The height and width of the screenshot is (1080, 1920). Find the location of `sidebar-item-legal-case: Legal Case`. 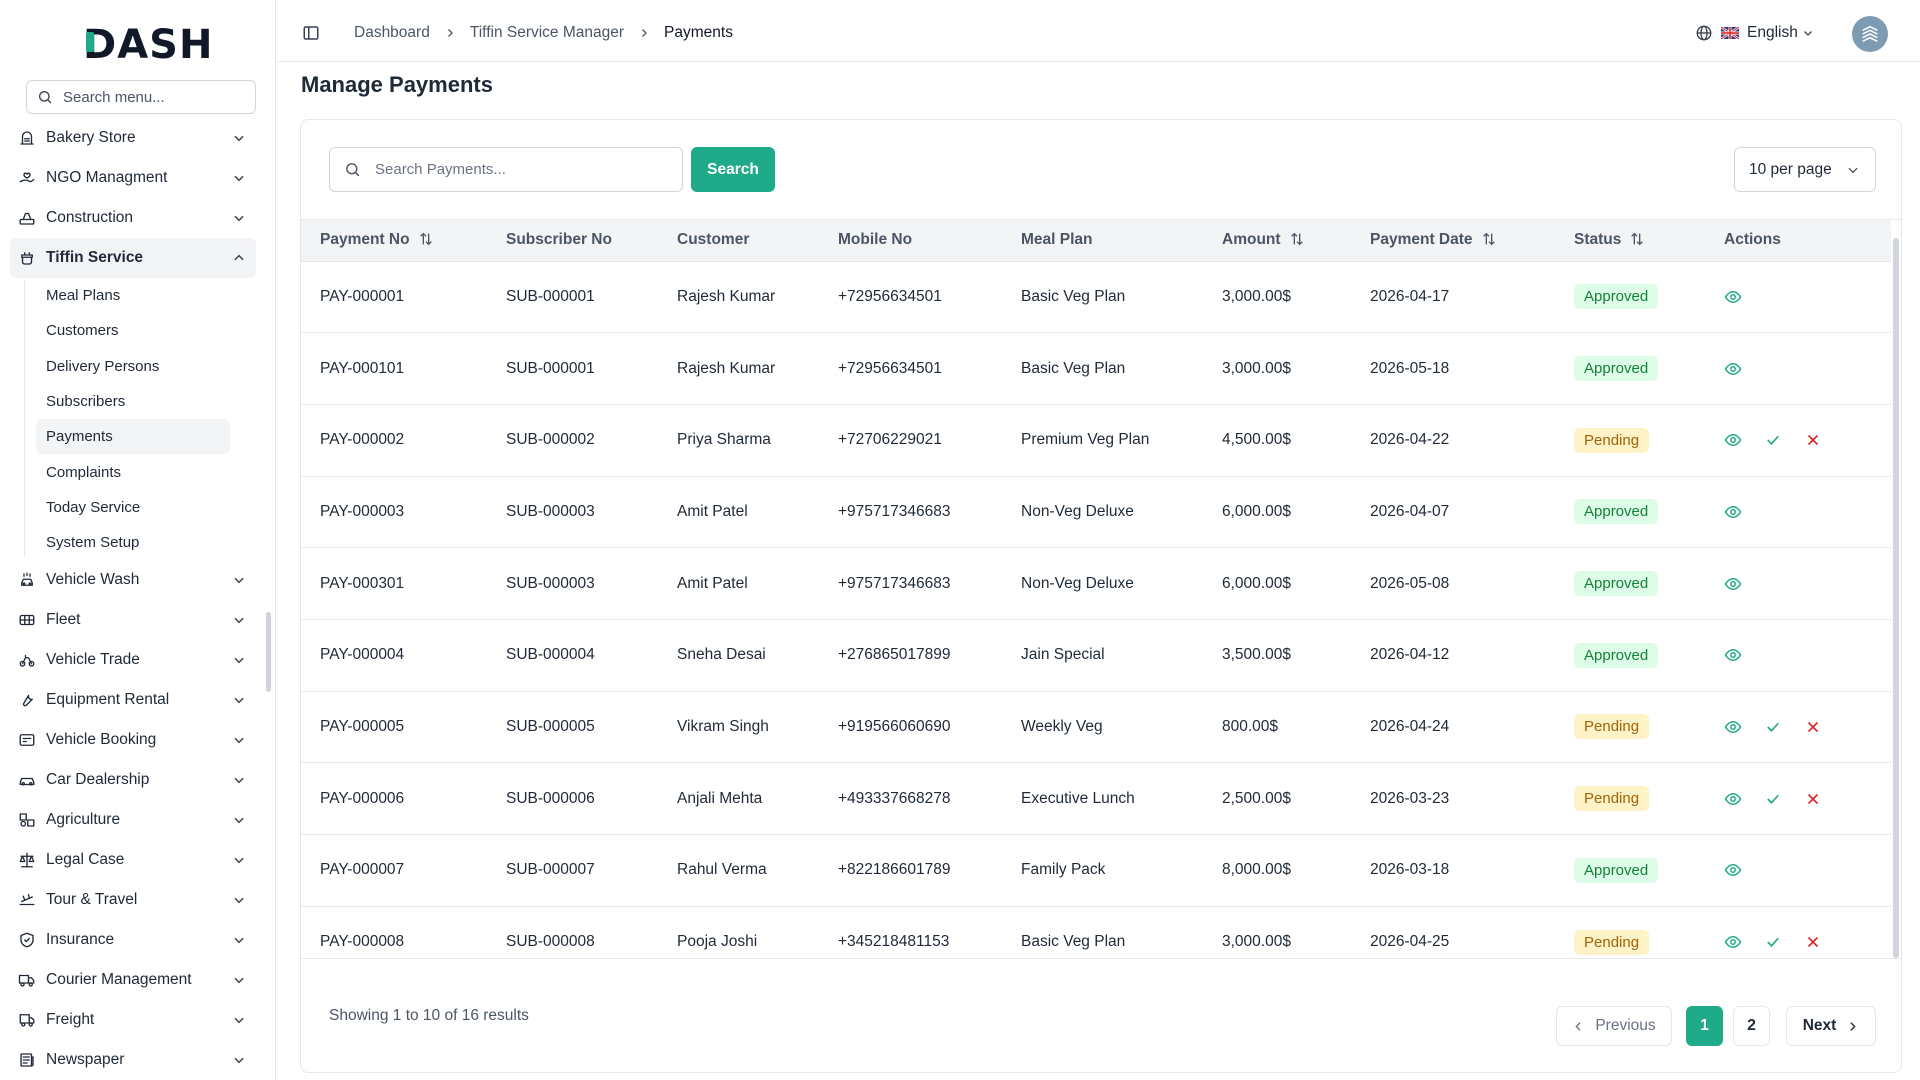

sidebar-item-legal-case: Legal Case is located at coordinates (133, 860).